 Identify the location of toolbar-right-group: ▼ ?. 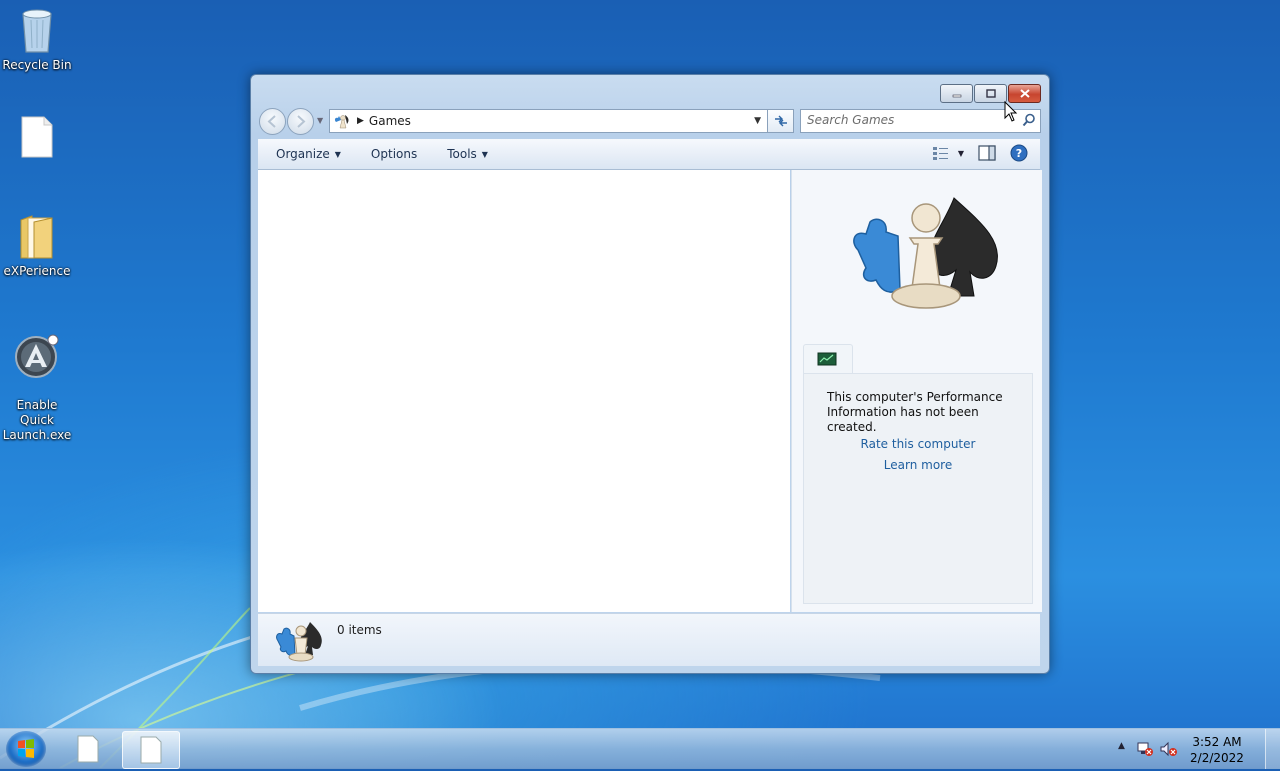
(980, 153).